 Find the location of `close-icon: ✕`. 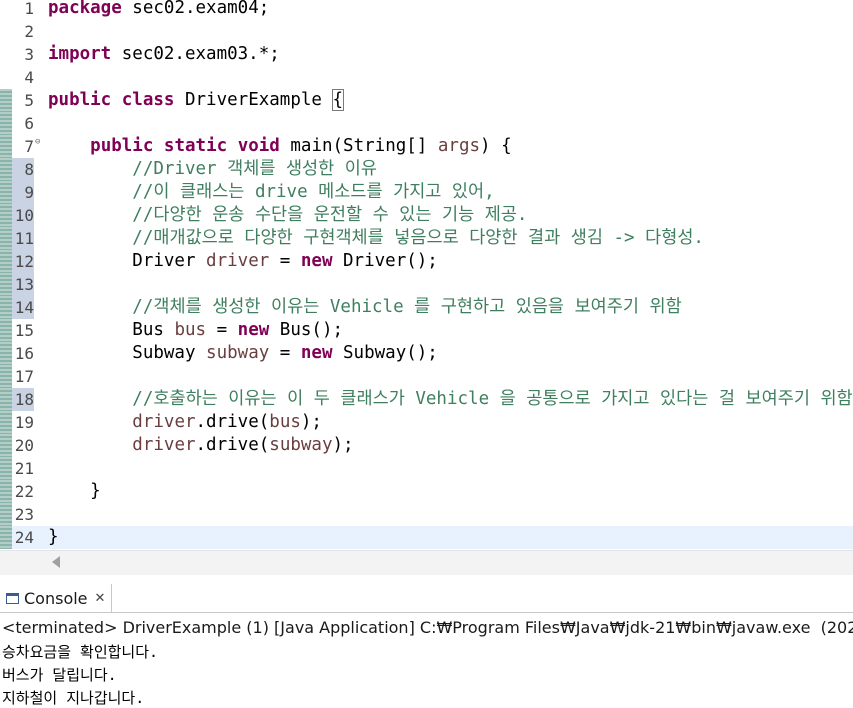

close-icon: ✕ is located at coordinates (100, 598).